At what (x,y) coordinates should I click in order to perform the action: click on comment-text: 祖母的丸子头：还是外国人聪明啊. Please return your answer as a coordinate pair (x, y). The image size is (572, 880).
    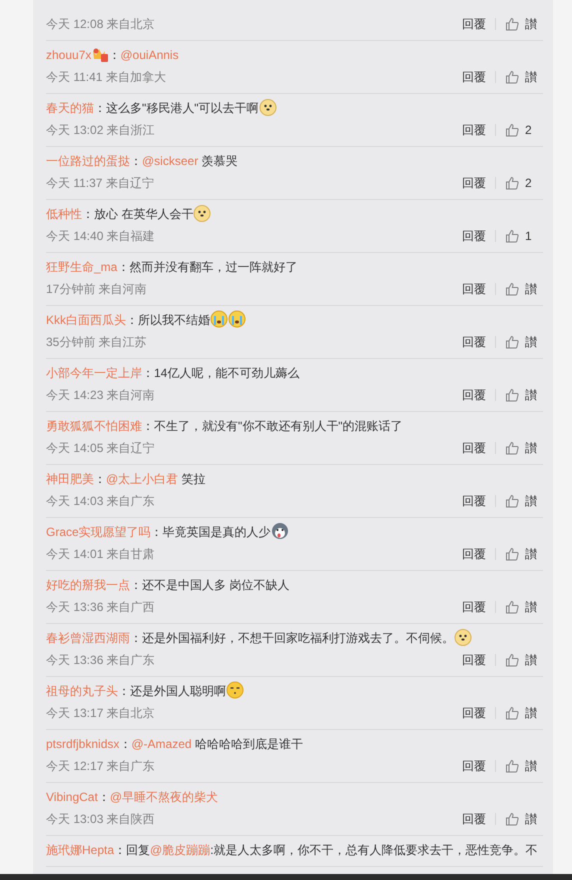
    Looking at the image, I should click on (294, 691).